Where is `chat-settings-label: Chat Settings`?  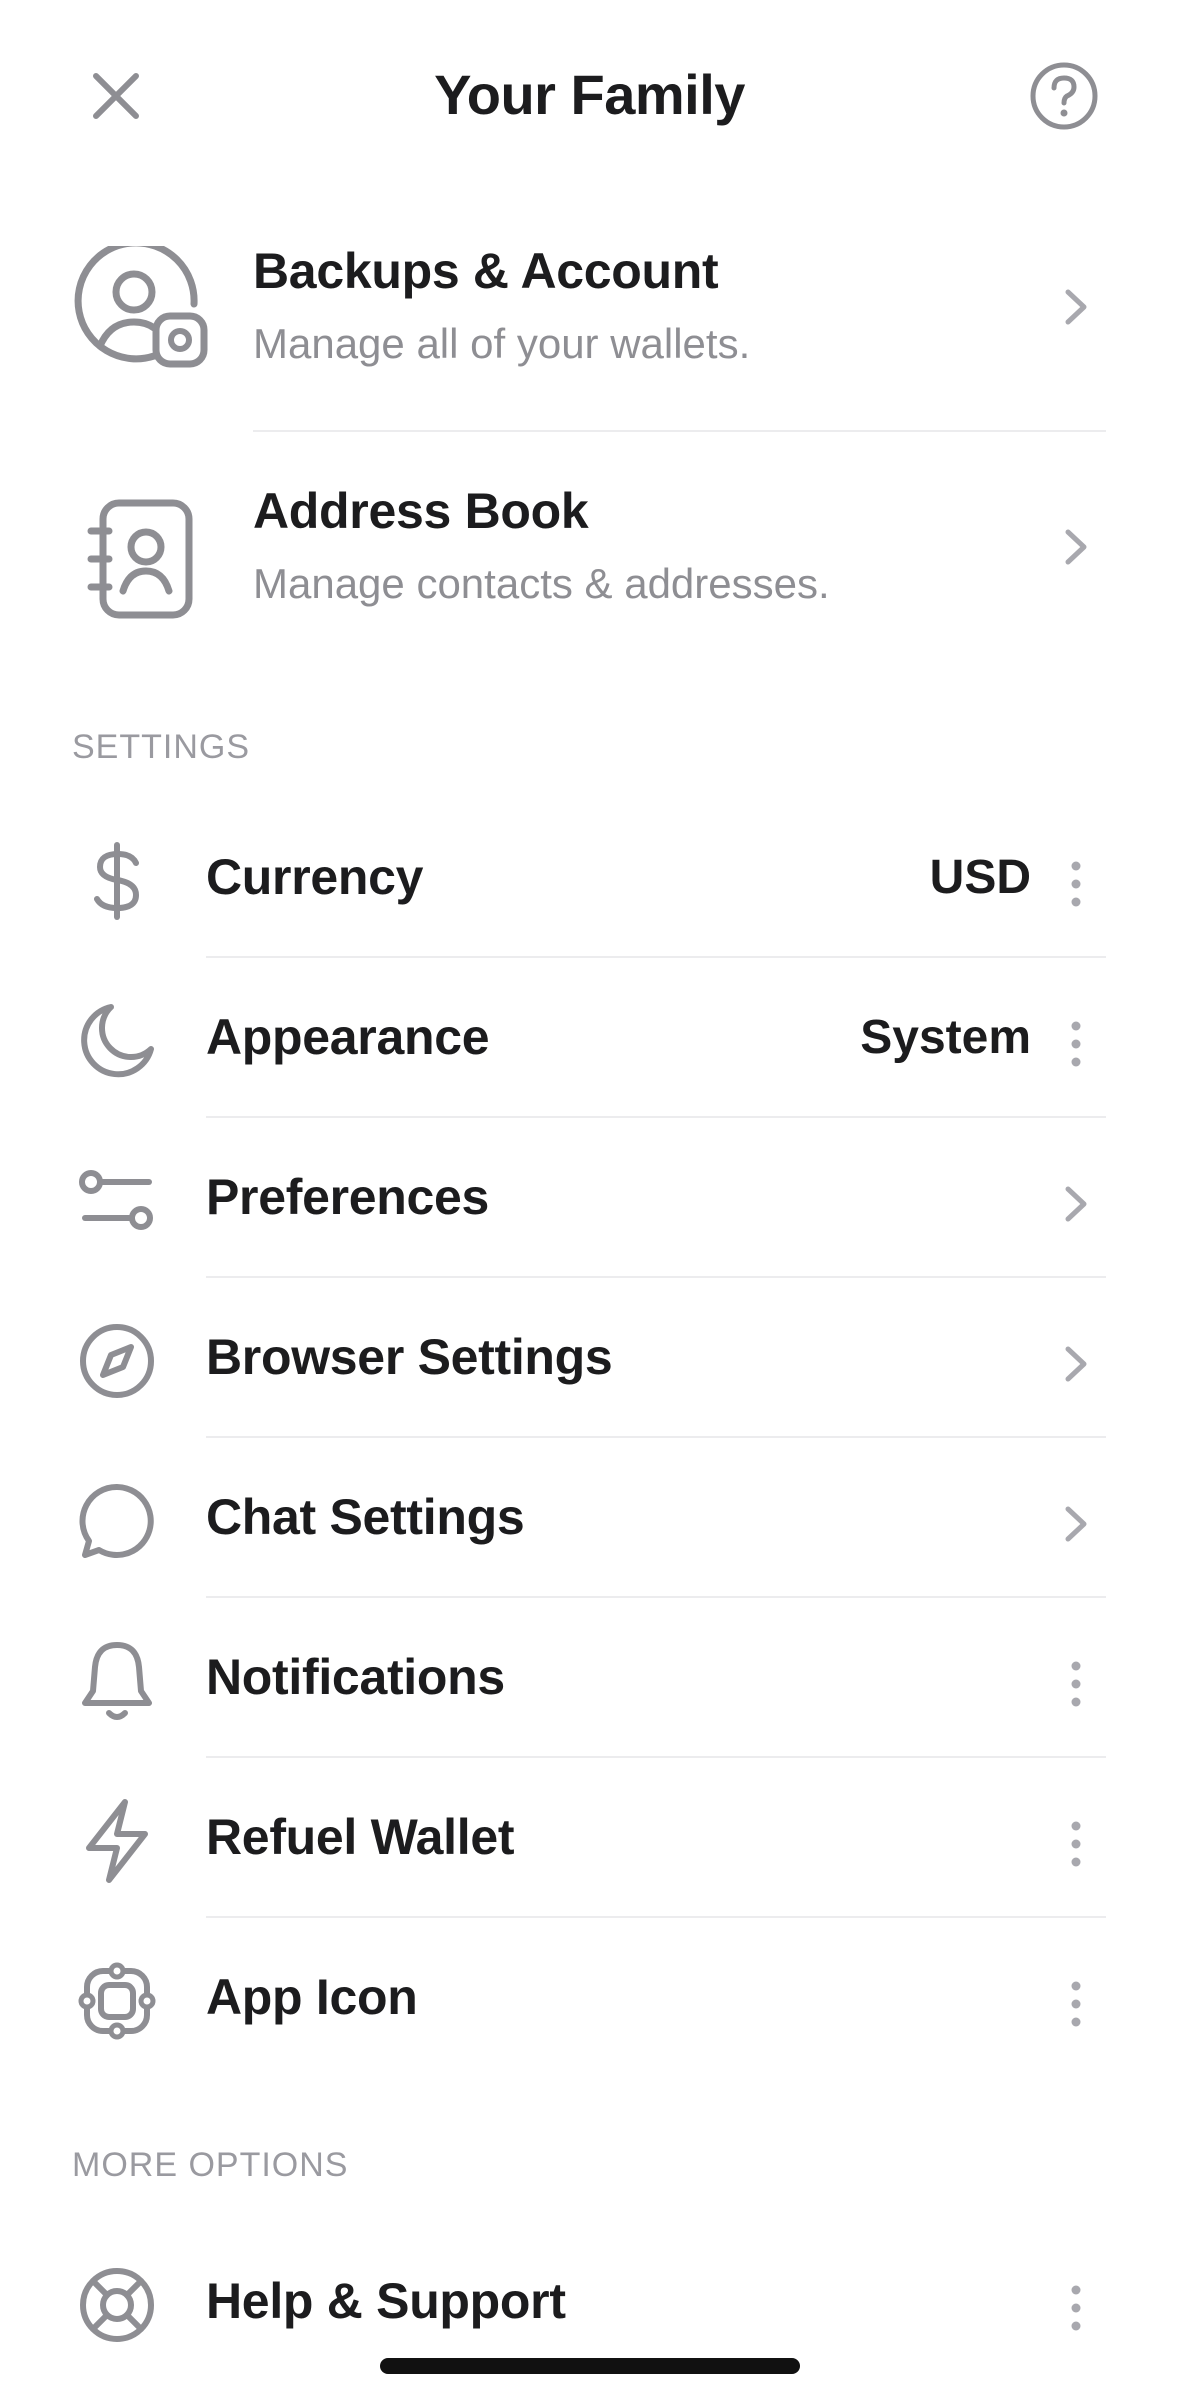
chat-settings-label: Chat Settings is located at coordinates (365, 1517).